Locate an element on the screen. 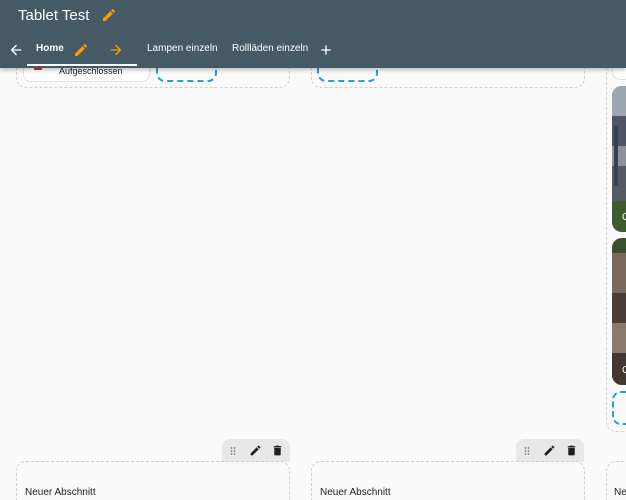  tab-lampen-einzeln: Lampen einzeln is located at coordinates (182, 48).